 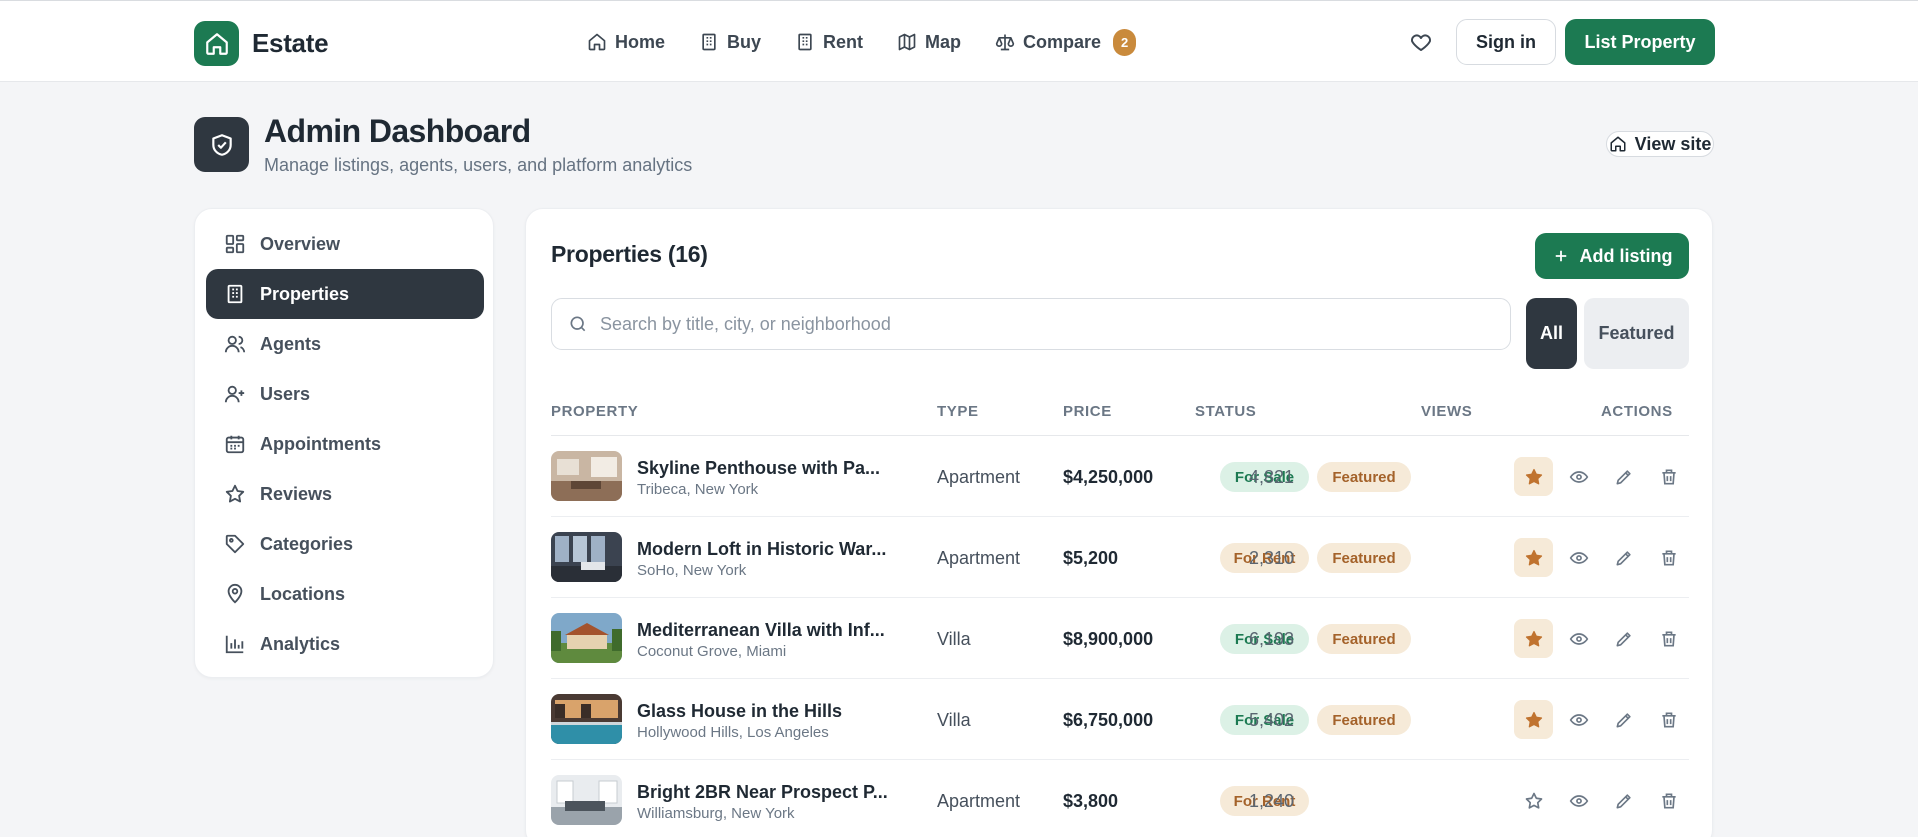 What do you see at coordinates (235, 444) in the screenshot?
I see `calendar-icon` at bounding box center [235, 444].